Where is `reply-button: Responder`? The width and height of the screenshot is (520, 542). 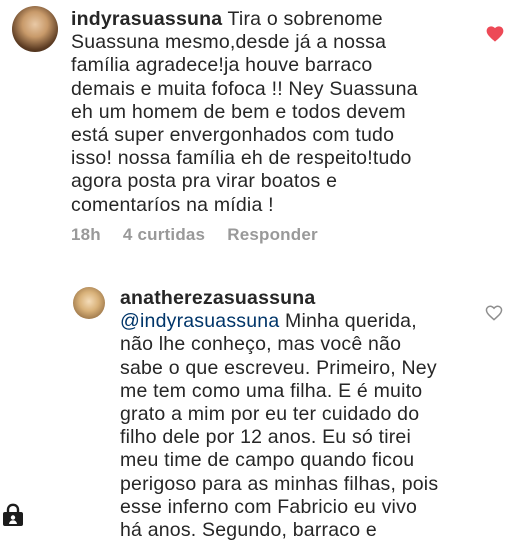 reply-button: Responder is located at coordinates (272, 234).